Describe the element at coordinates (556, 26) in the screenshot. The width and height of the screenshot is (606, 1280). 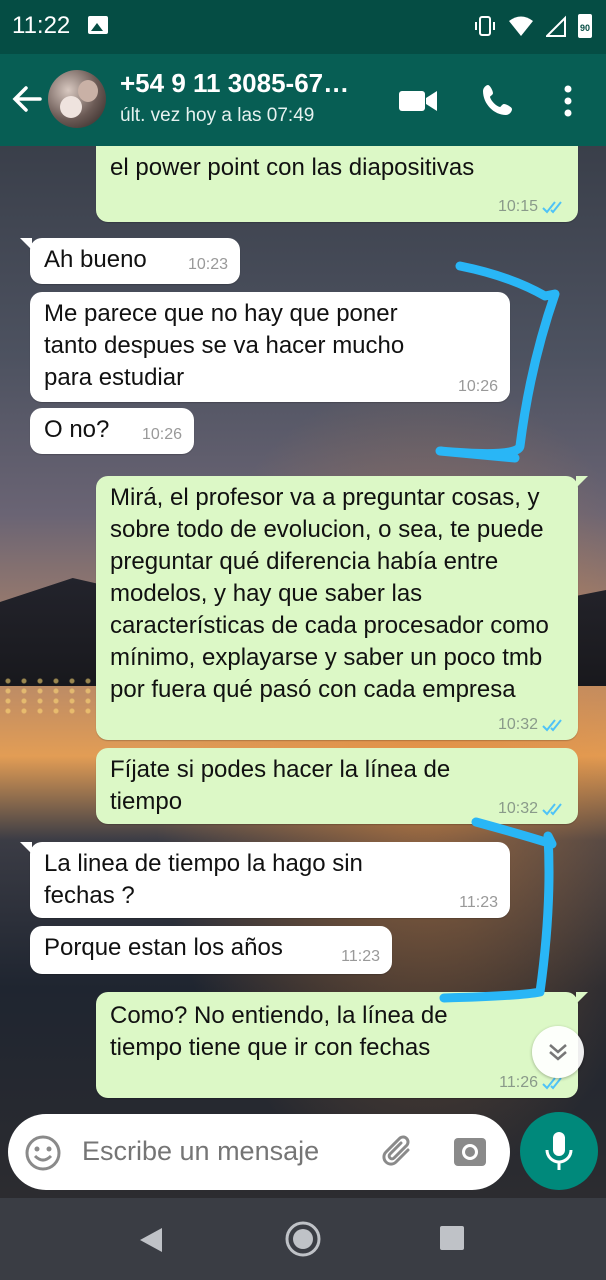
I see `signal-icon` at that location.